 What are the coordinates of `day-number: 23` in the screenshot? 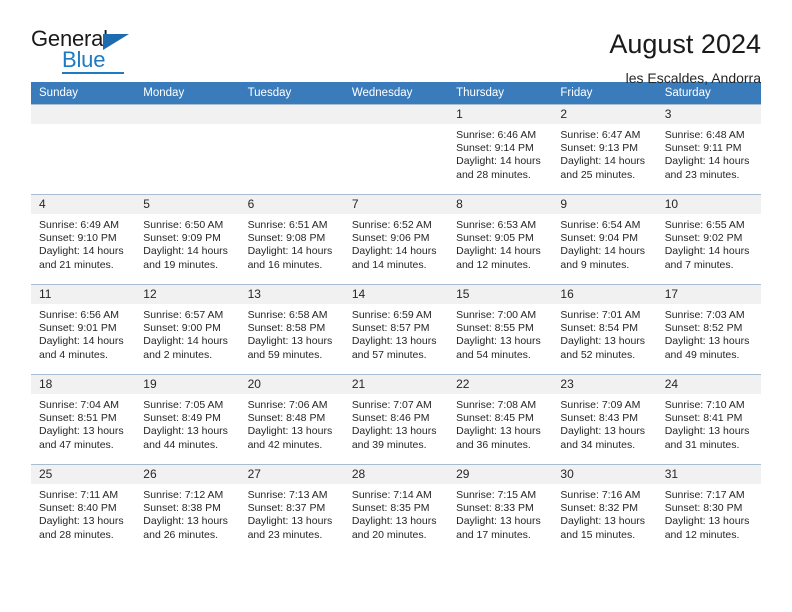 It's located at (604, 384).